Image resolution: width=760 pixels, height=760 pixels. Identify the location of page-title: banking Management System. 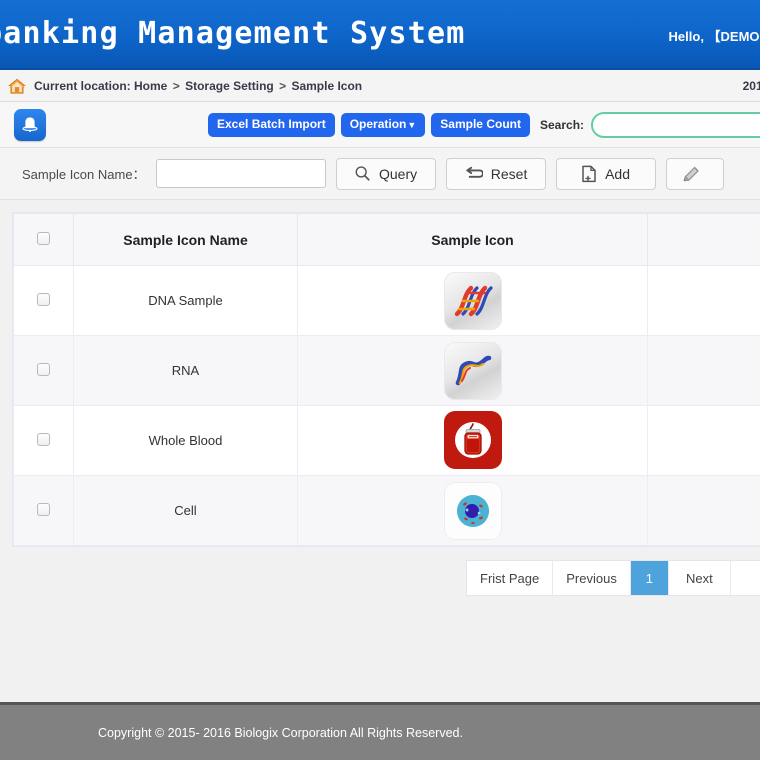
(233, 33).